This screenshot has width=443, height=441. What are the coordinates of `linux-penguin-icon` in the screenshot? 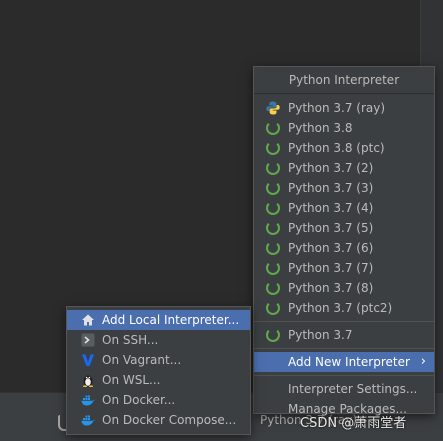 It's located at (88, 381).